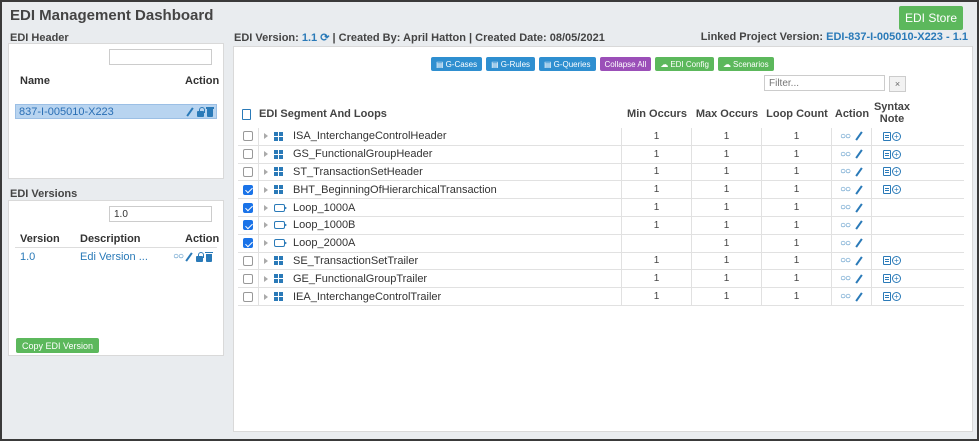 The width and height of the screenshot is (979, 441). What do you see at coordinates (601, 172) in the screenshot?
I see `grid-row: ST_TransactionSetHeader 1 1 1 ○○ +` at bounding box center [601, 172].